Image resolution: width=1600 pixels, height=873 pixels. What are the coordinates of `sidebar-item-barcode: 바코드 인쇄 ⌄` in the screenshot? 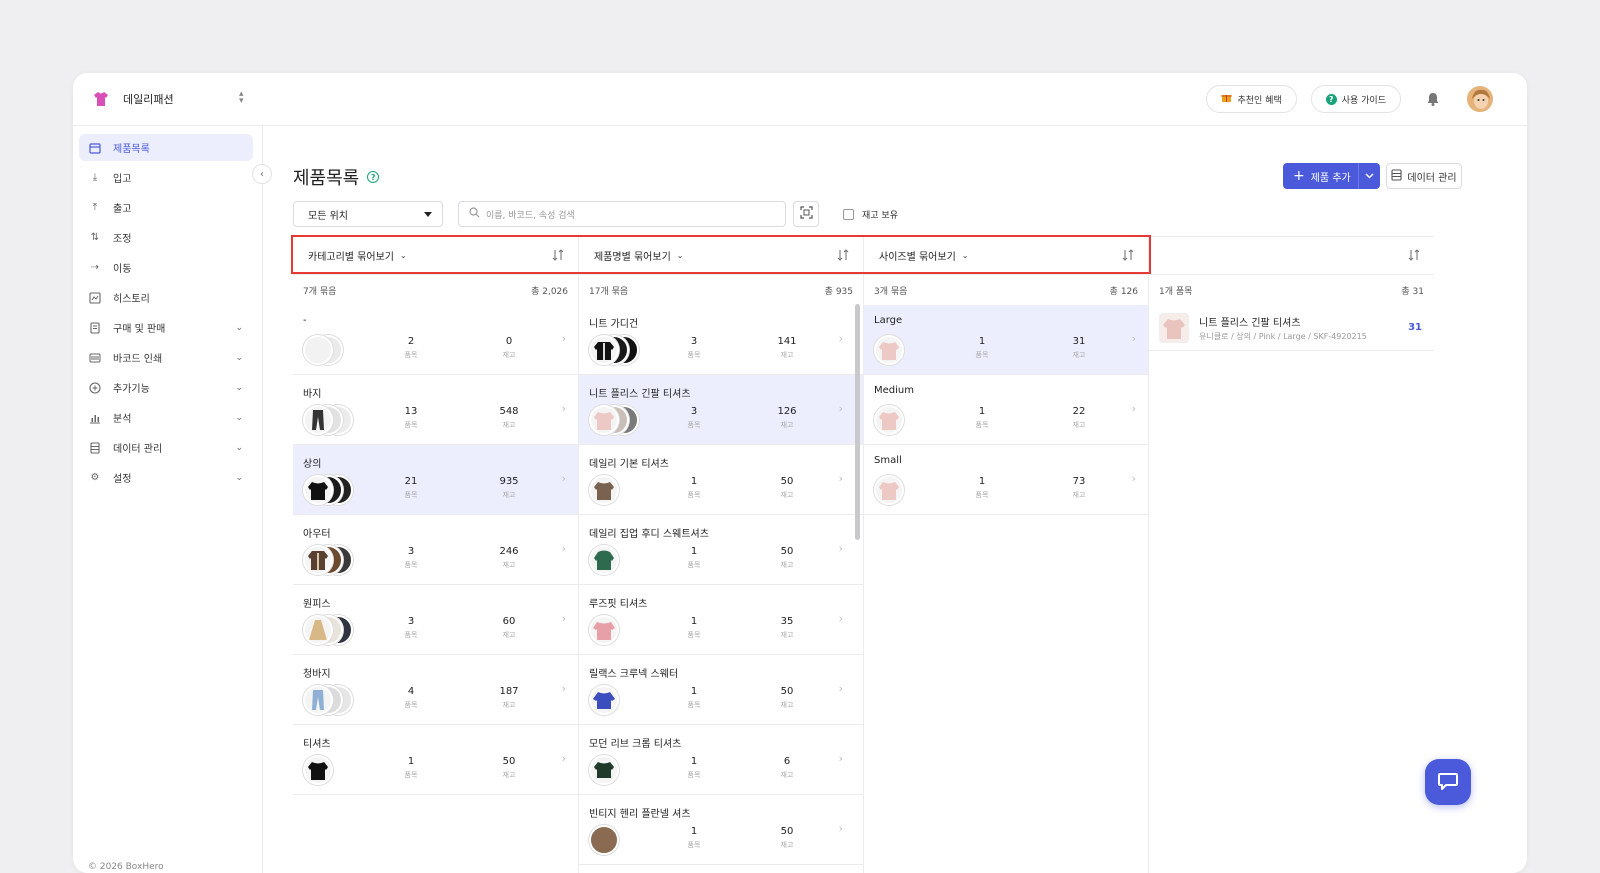 It's located at (166, 357).